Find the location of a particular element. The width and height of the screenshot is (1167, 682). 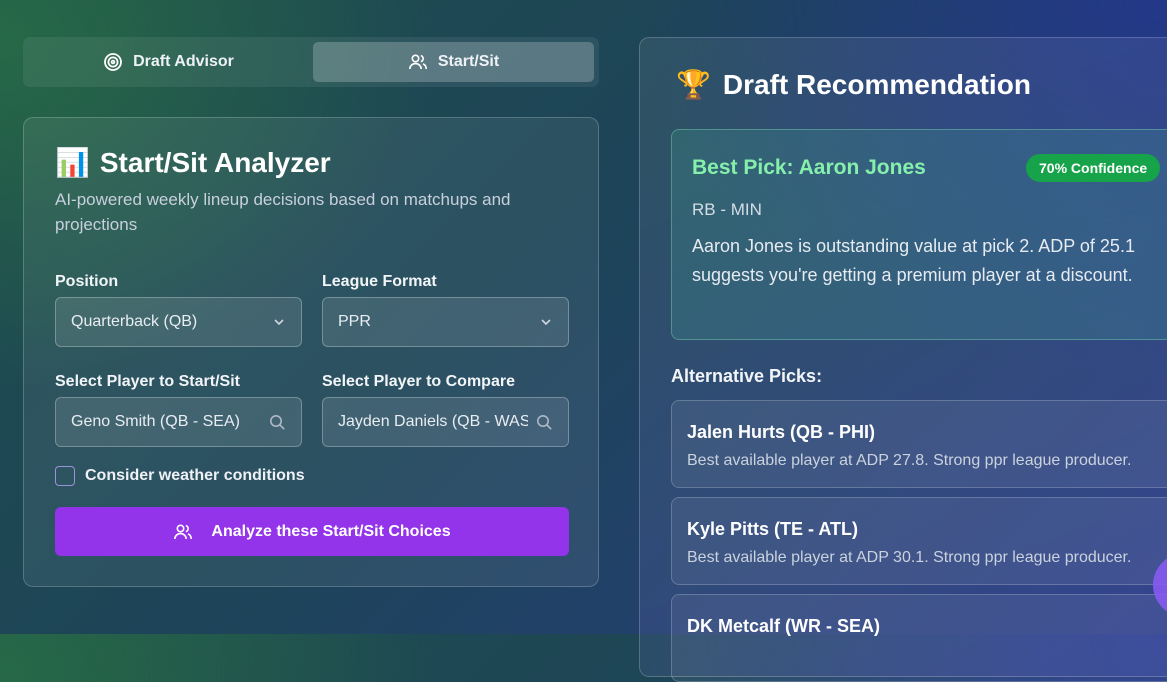

tab-draft-advisor: Draft Advisor is located at coordinates (168, 62).